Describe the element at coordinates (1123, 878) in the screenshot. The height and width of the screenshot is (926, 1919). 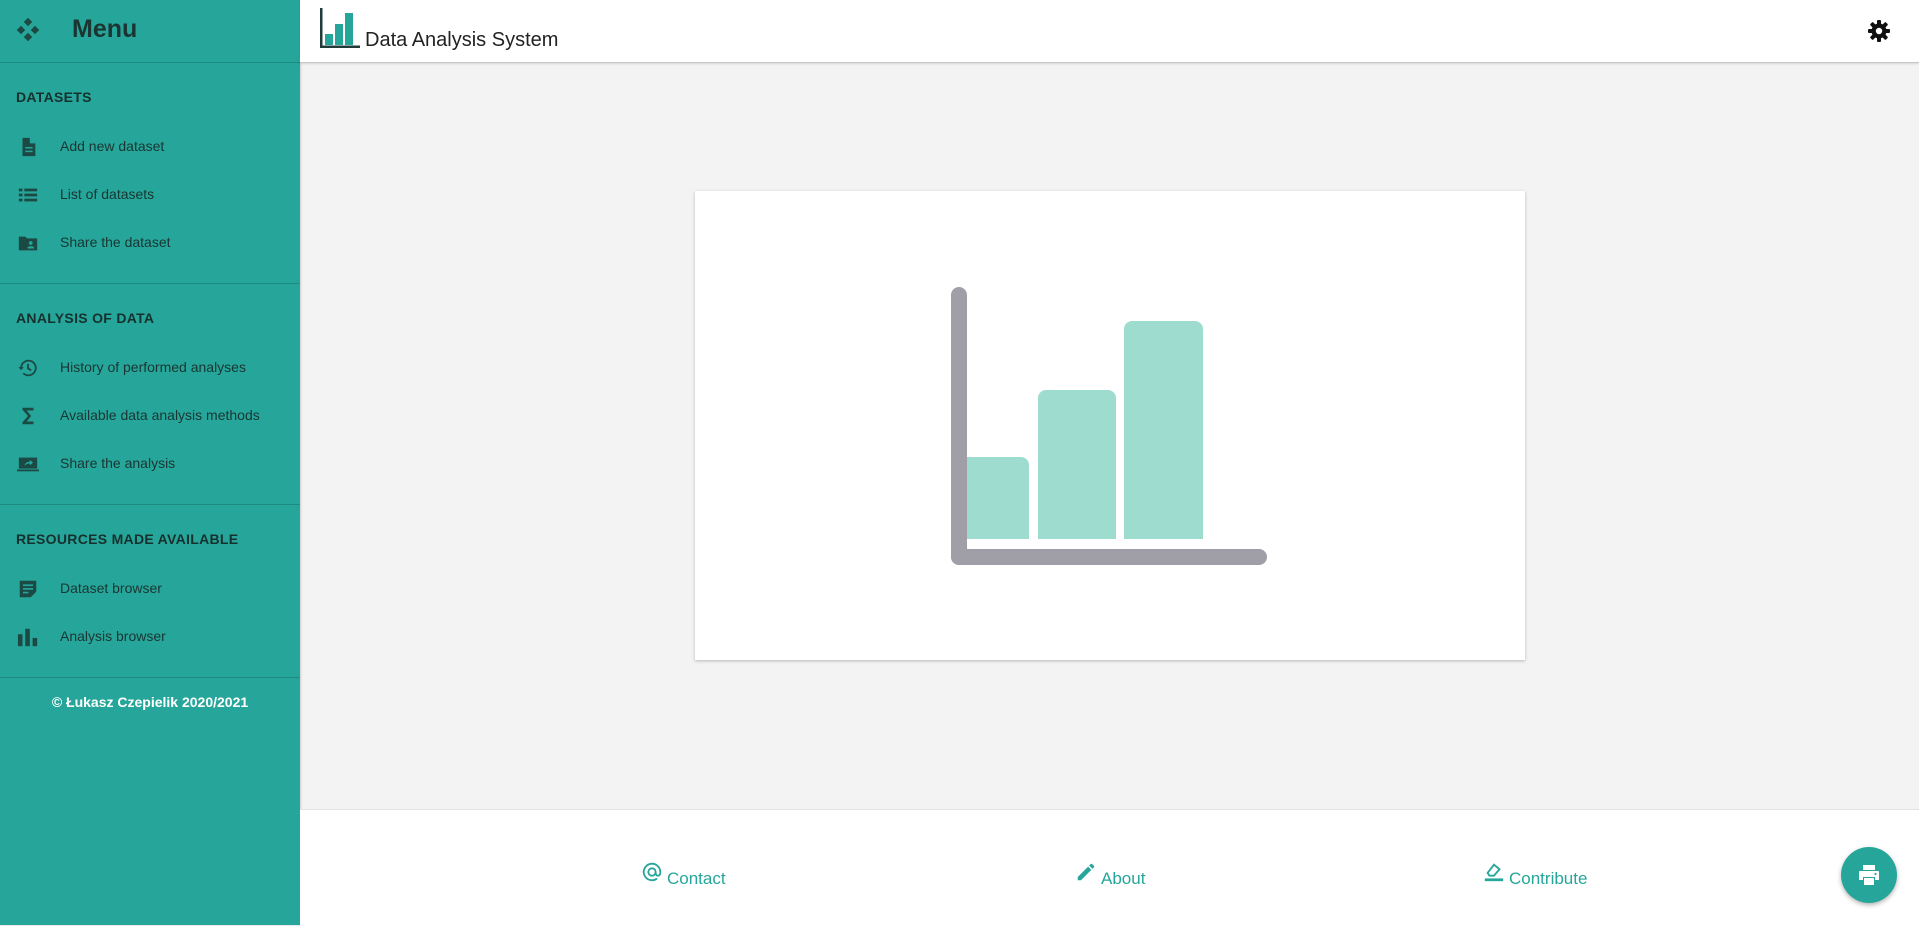
I see `footer-link-label: About` at that location.